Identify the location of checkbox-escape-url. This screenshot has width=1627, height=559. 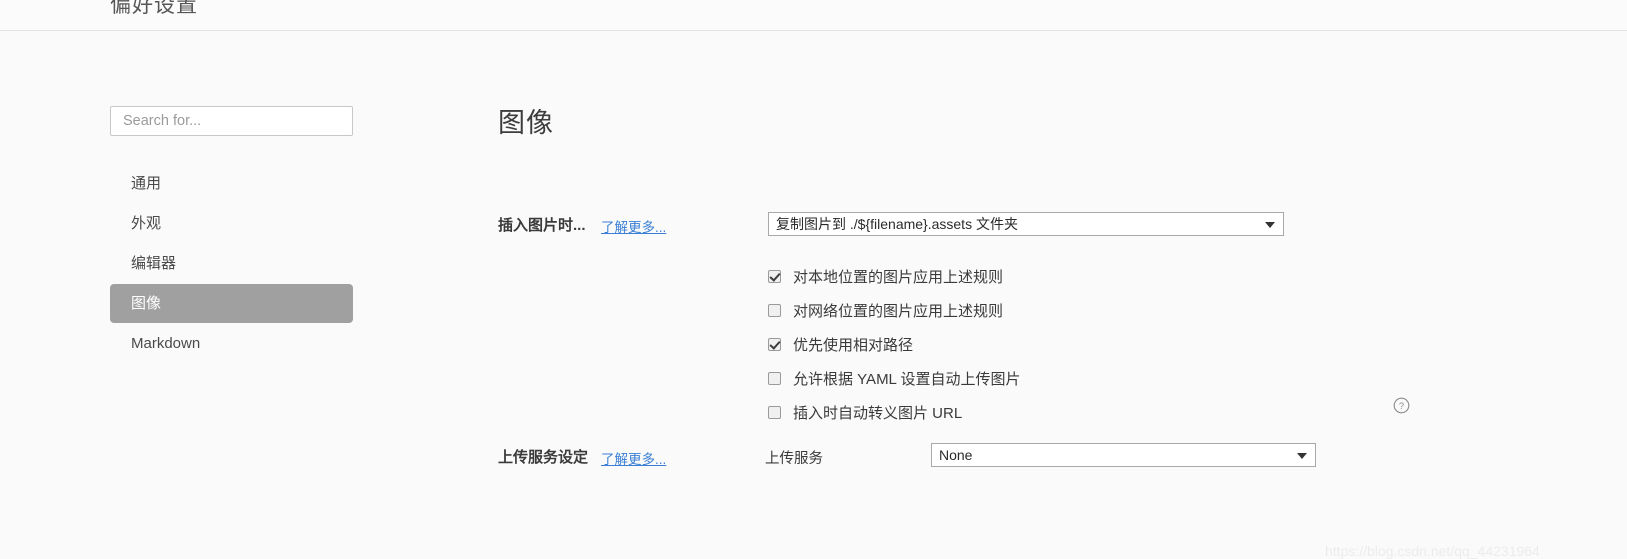
(774, 412).